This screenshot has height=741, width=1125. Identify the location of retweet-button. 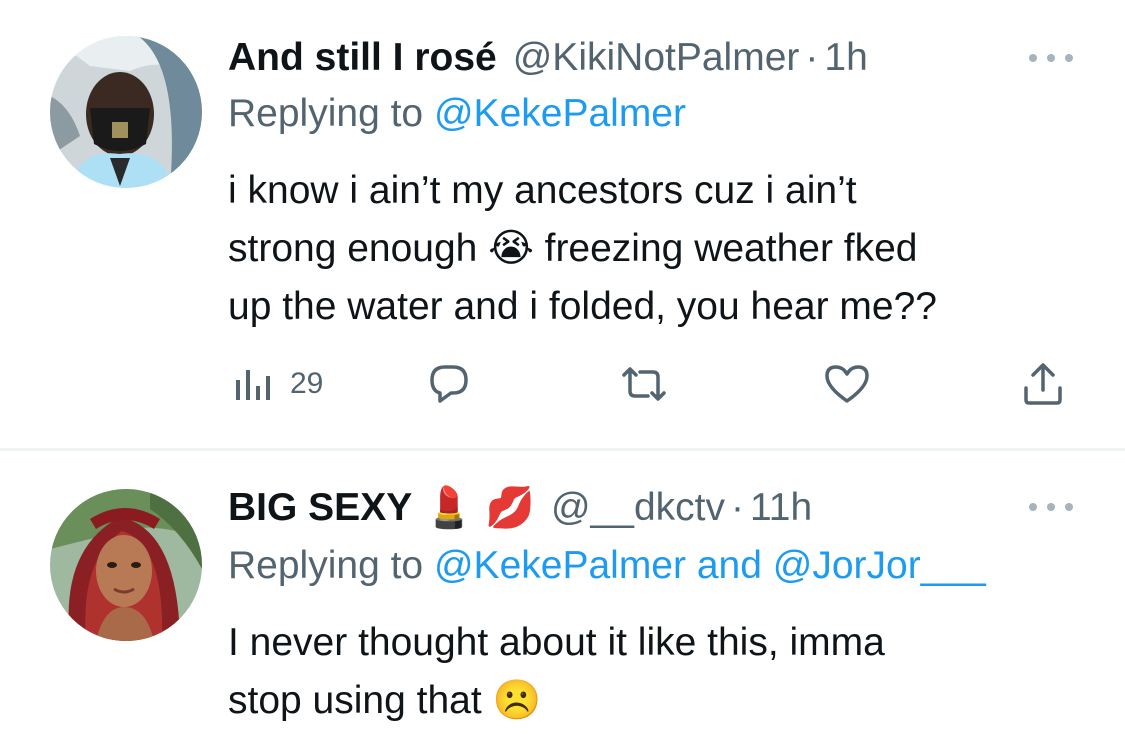
(644, 384).